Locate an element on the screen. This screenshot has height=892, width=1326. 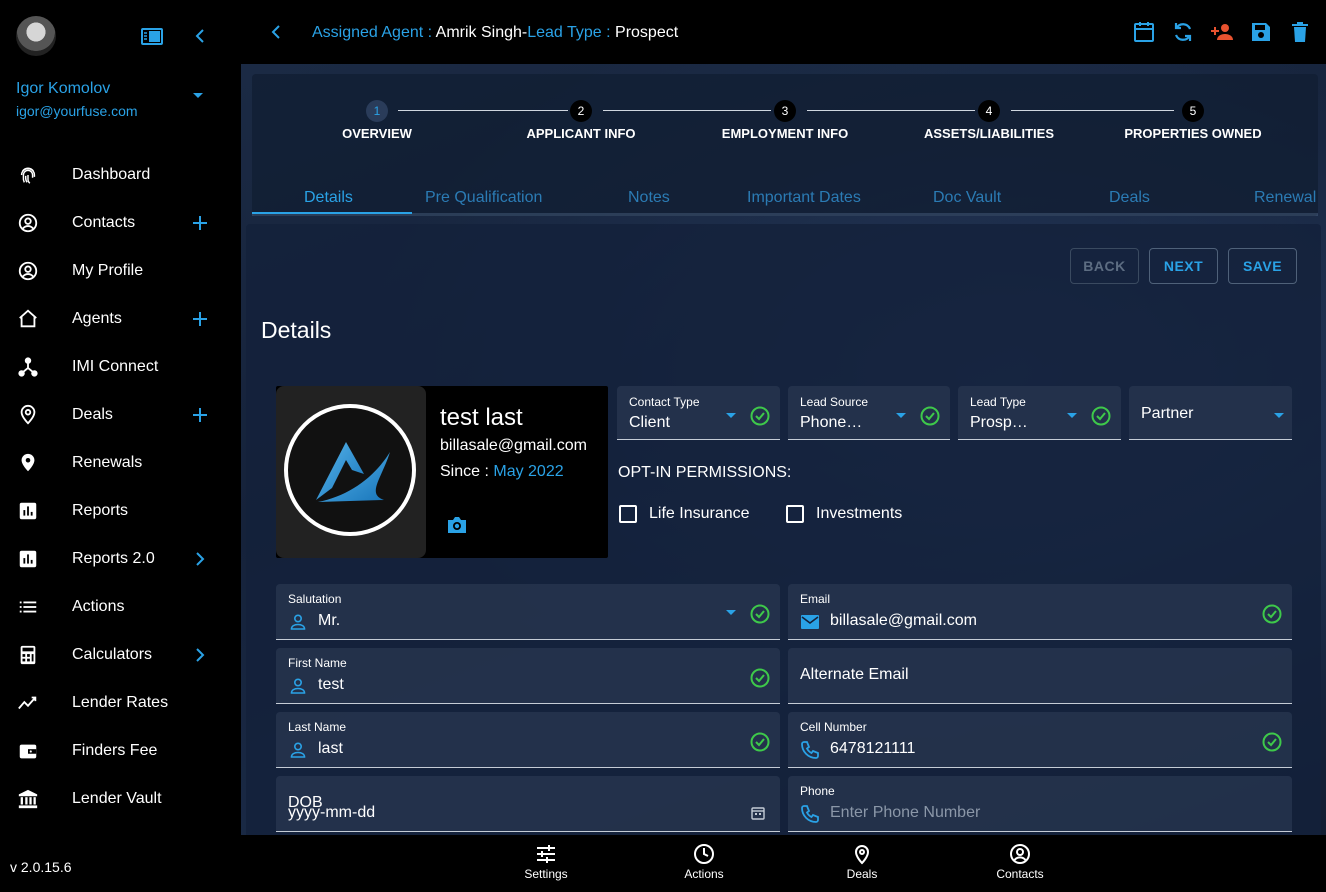
phone-placeholder: Enter Phone Number is located at coordinates (905, 812).